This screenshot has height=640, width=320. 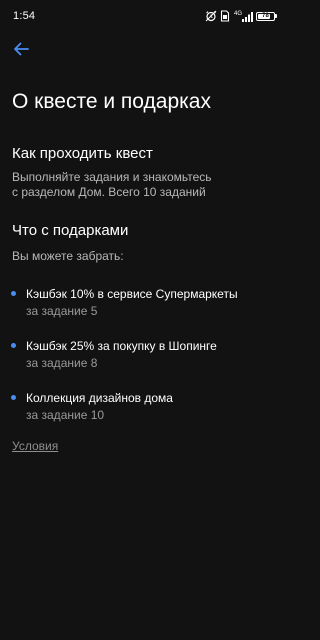 I want to click on status-icons: 4G 78, so click(x=241, y=16).